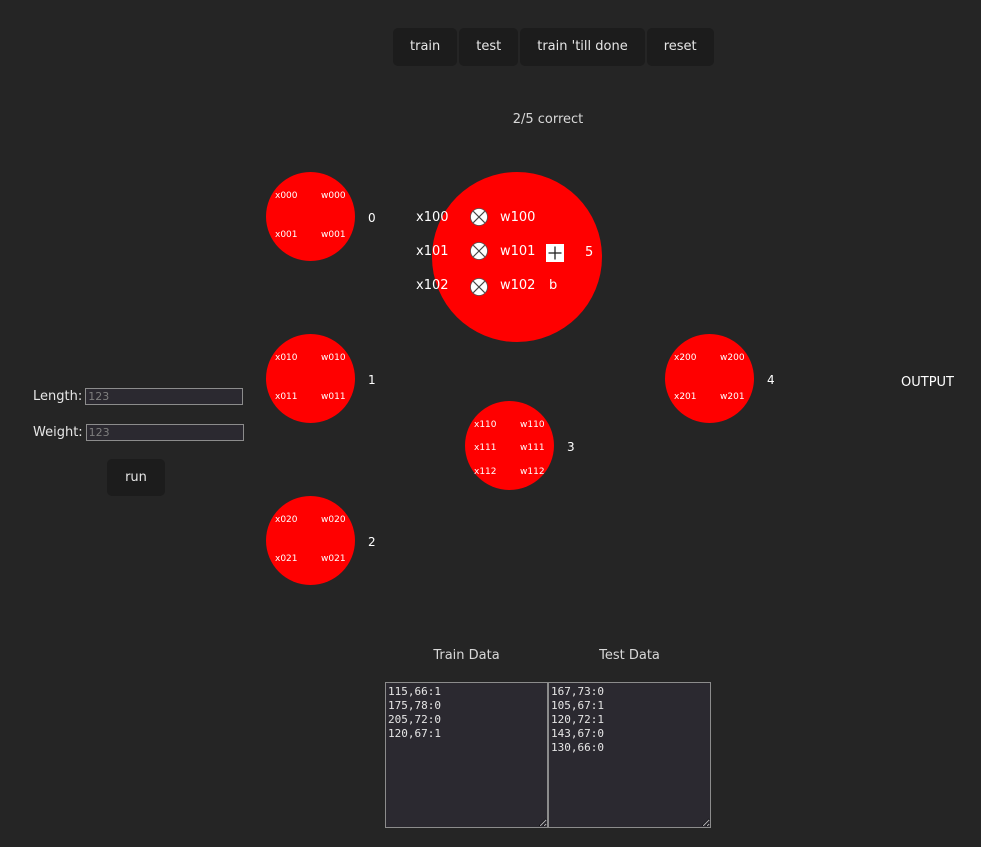  What do you see at coordinates (485, 472) in the screenshot?
I see `input-label: x112` at bounding box center [485, 472].